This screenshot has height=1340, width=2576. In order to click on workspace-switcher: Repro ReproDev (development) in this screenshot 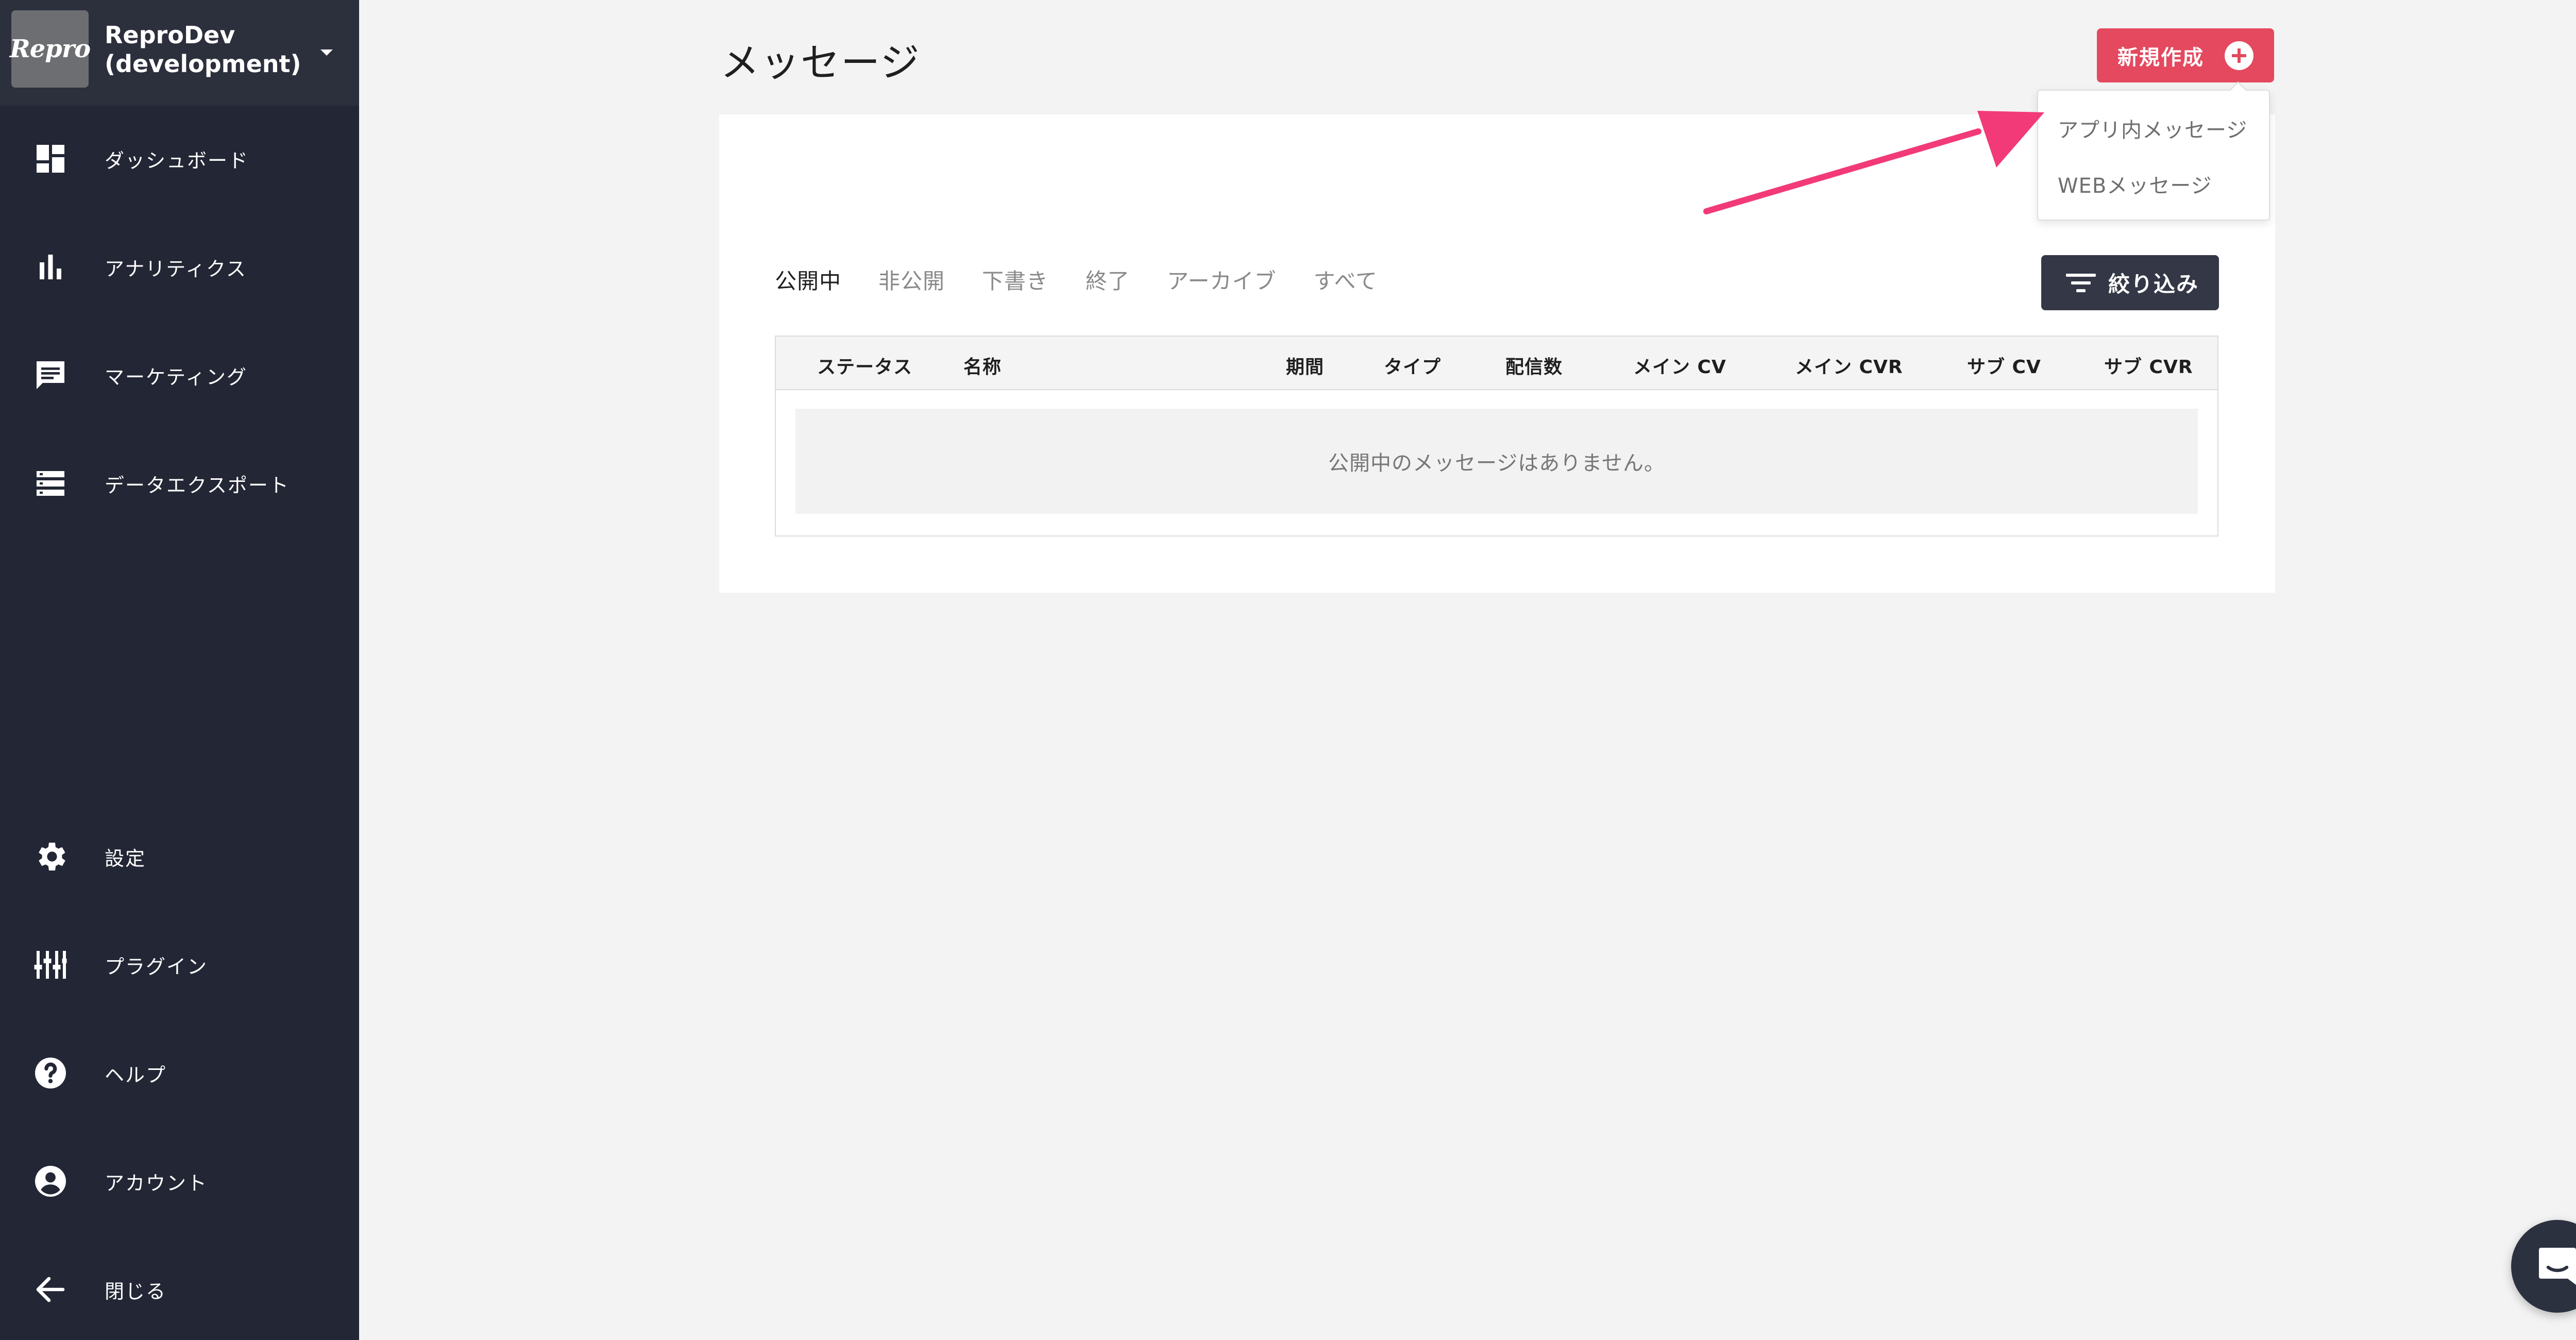, I will do `click(180, 53)`.